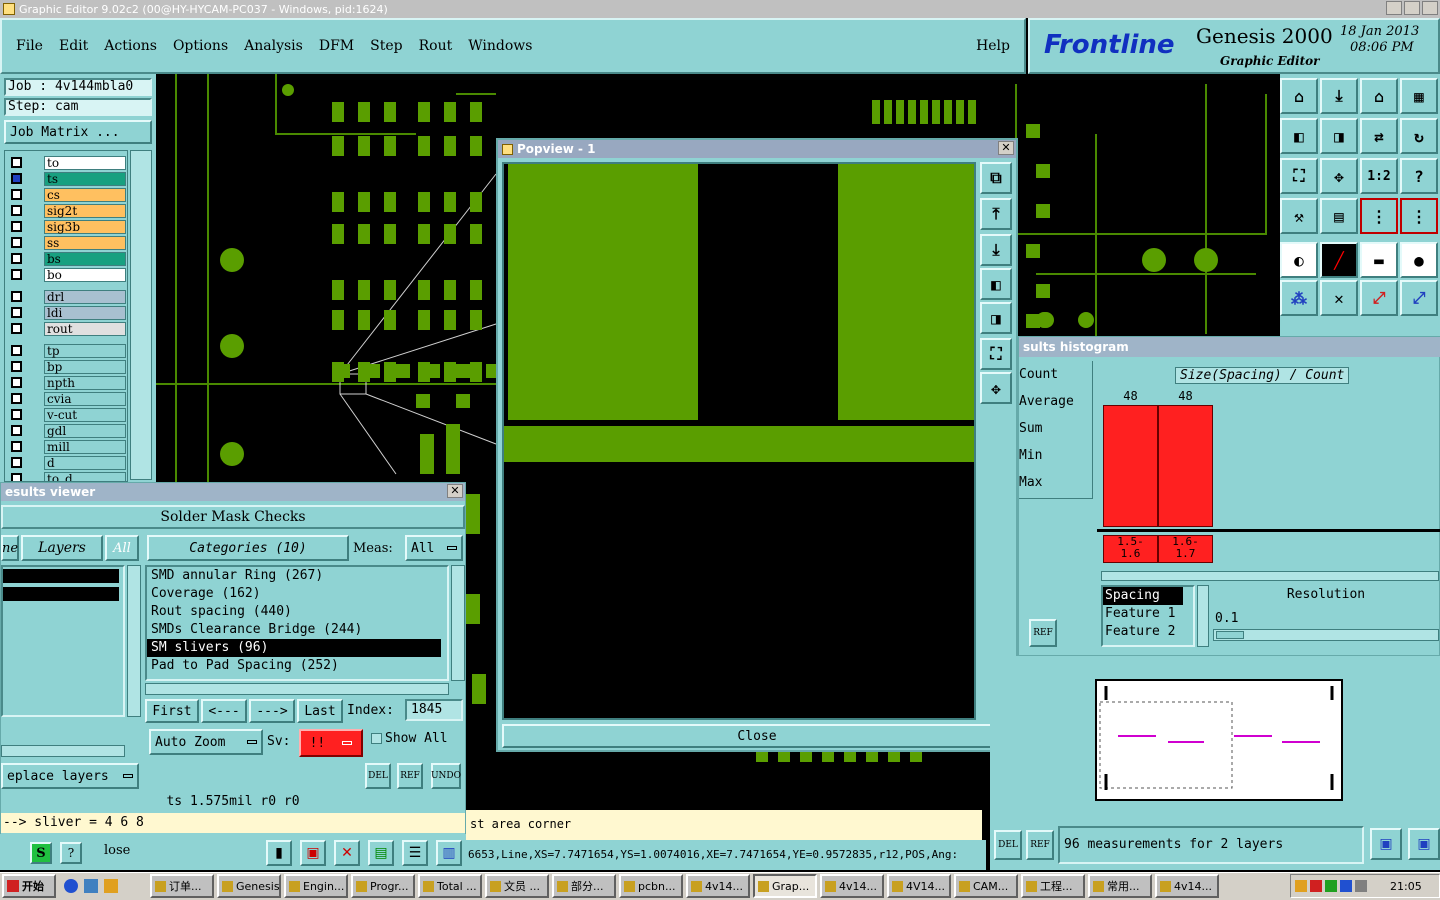 Image resolution: width=1440 pixels, height=900 pixels. What do you see at coordinates (71, 886) in the screenshot?
I see `ie-icon` at bounding box center [71, 886].